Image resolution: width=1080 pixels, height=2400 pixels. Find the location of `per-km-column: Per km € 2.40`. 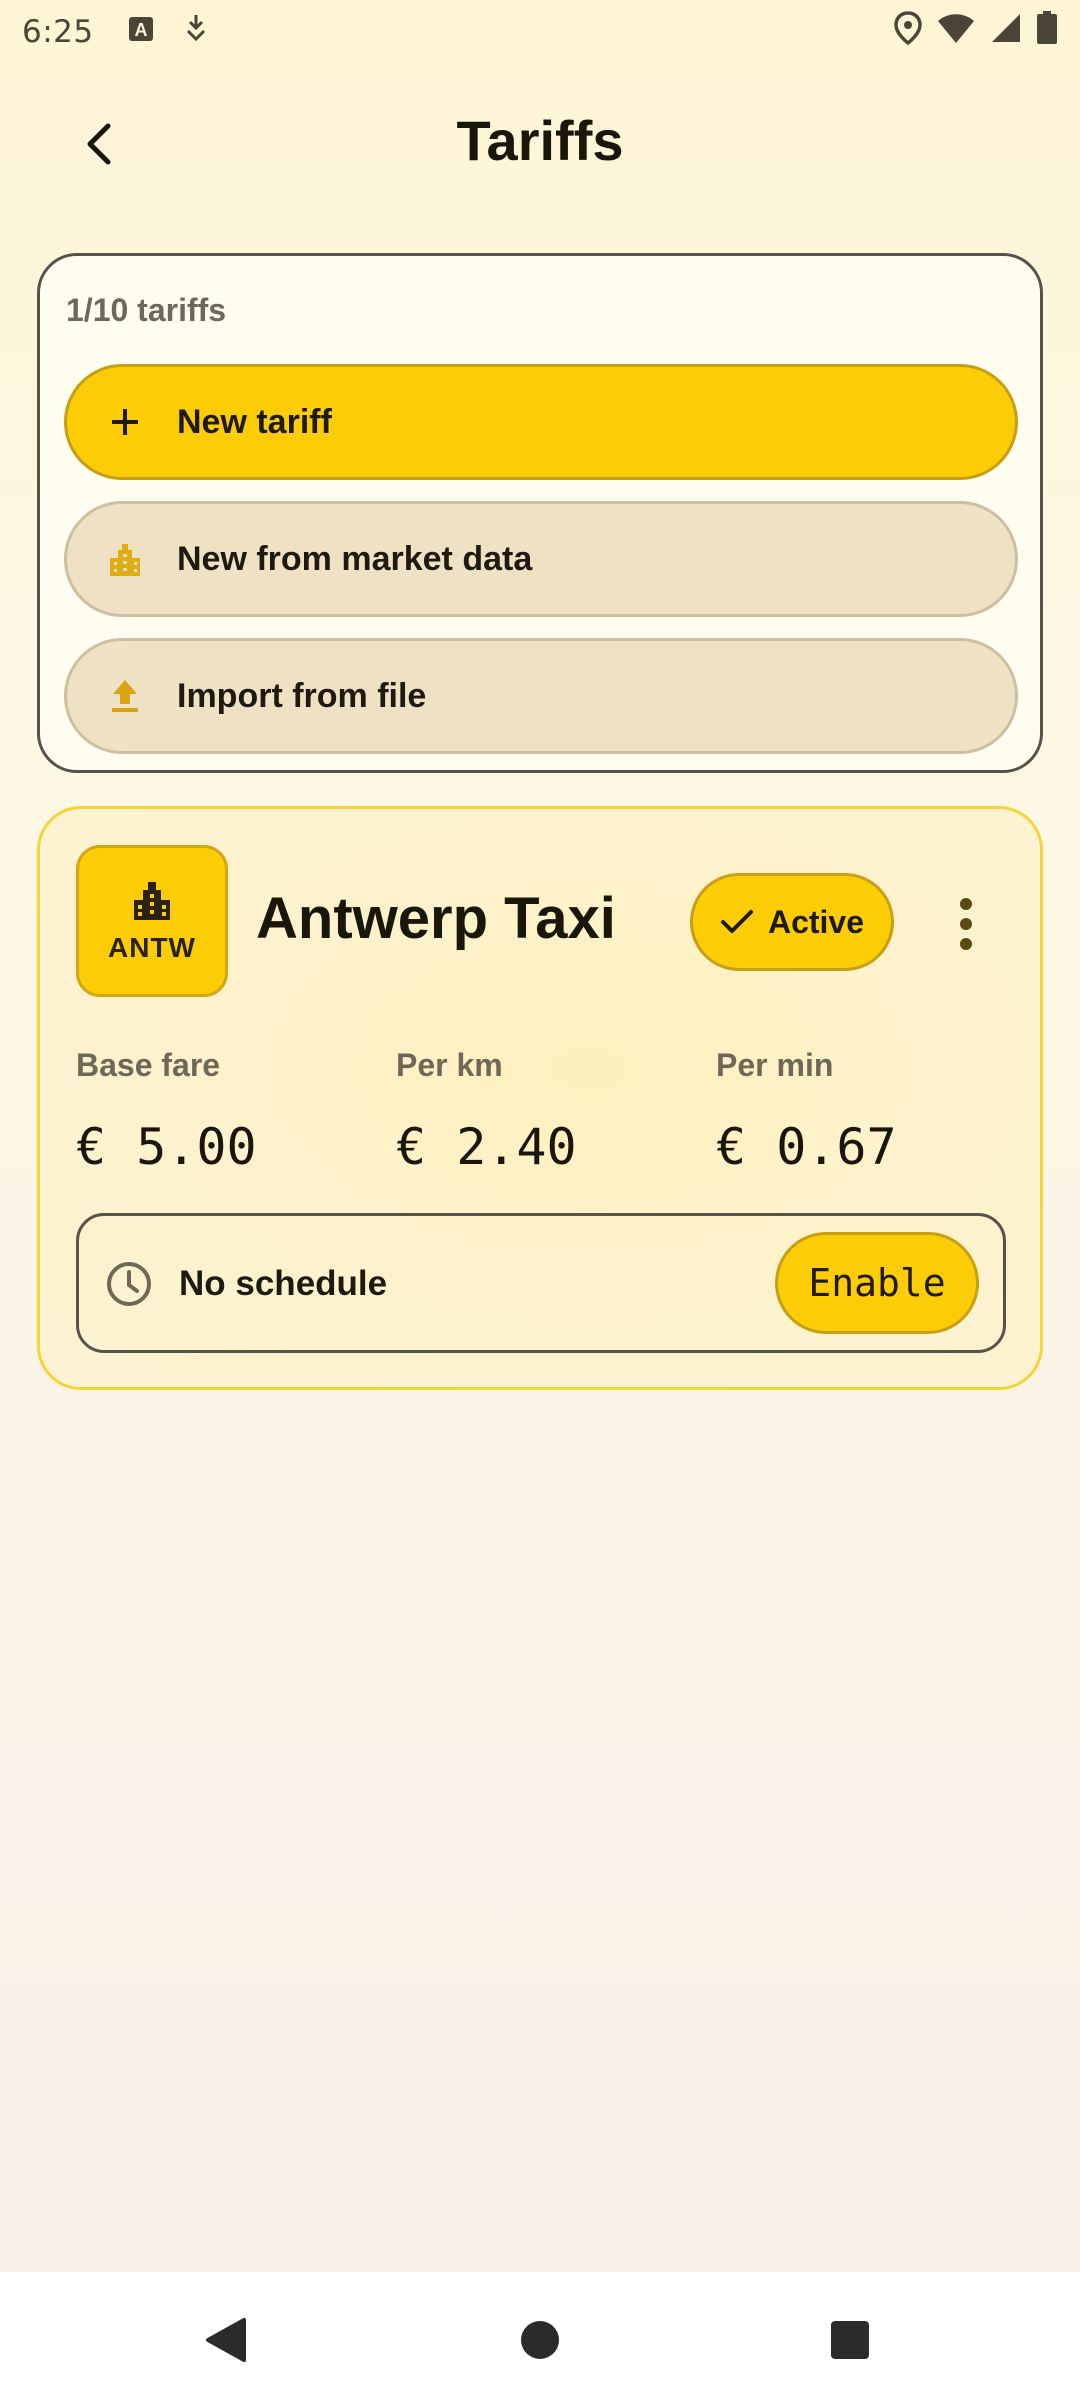

per-km-column: Per km € 2.40 is located at coordinates (486, 1111).